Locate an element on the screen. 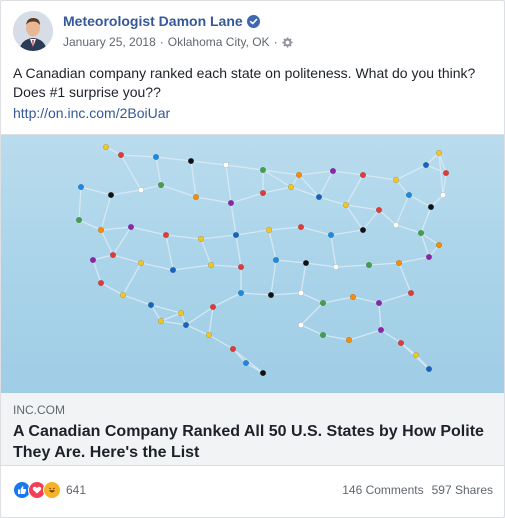 This screenshot has height=518, width=505. comments-count: 146 Comments is located at coordinates (382, 490).